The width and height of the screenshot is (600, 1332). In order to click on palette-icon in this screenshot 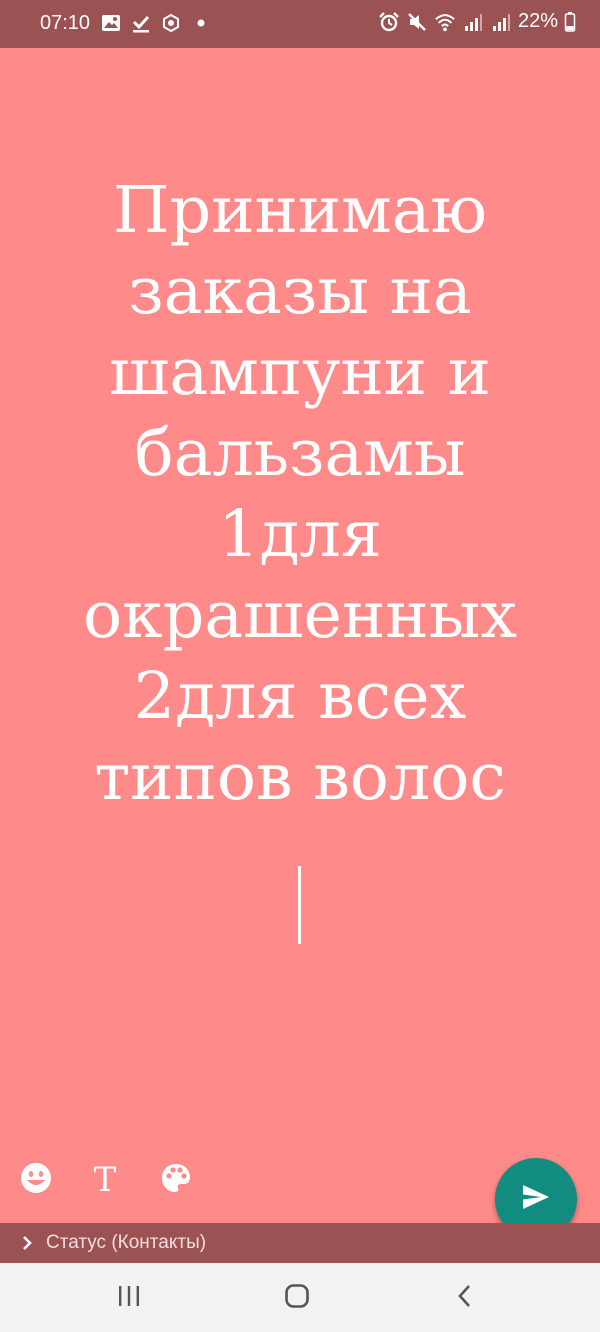, I will do `click(176, 1180)`.